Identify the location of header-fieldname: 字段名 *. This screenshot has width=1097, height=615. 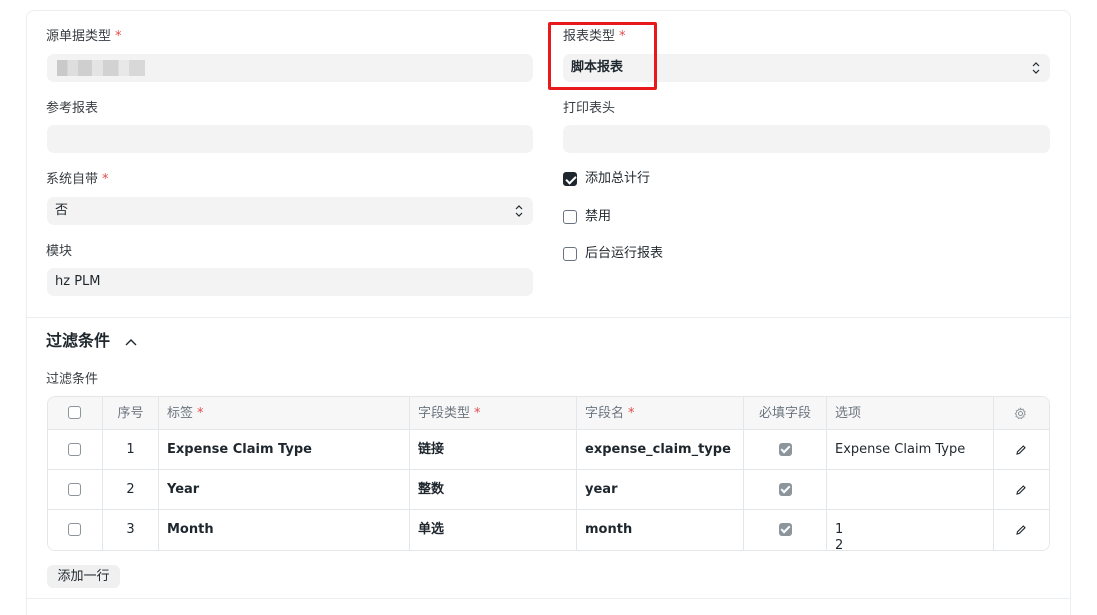
(660, 413).